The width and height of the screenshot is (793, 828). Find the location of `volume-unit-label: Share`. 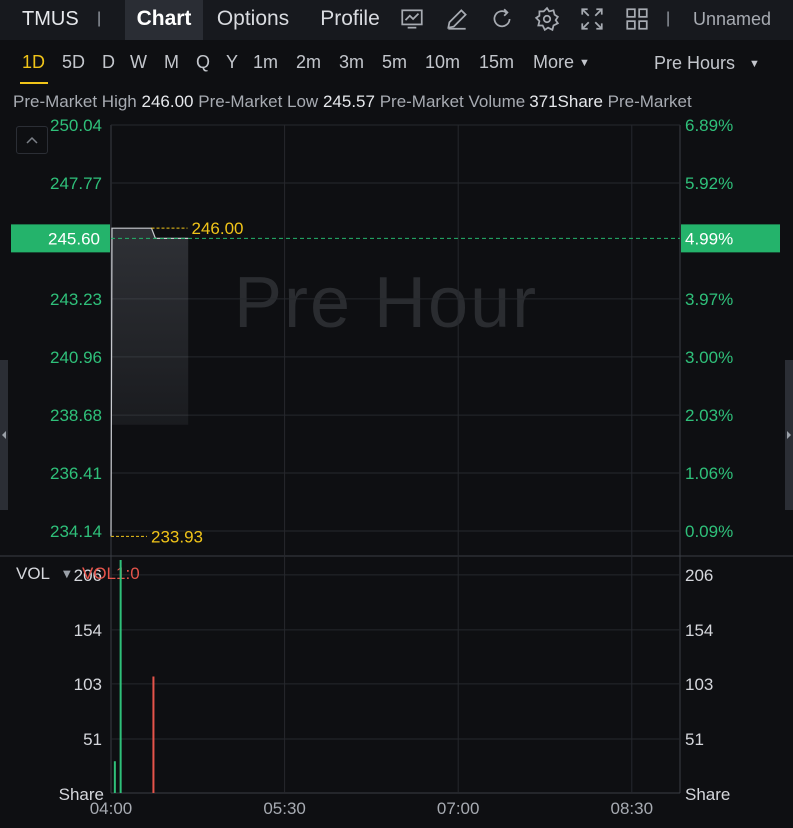

volume-unit-label: Share is located at coordinates (81, 794).